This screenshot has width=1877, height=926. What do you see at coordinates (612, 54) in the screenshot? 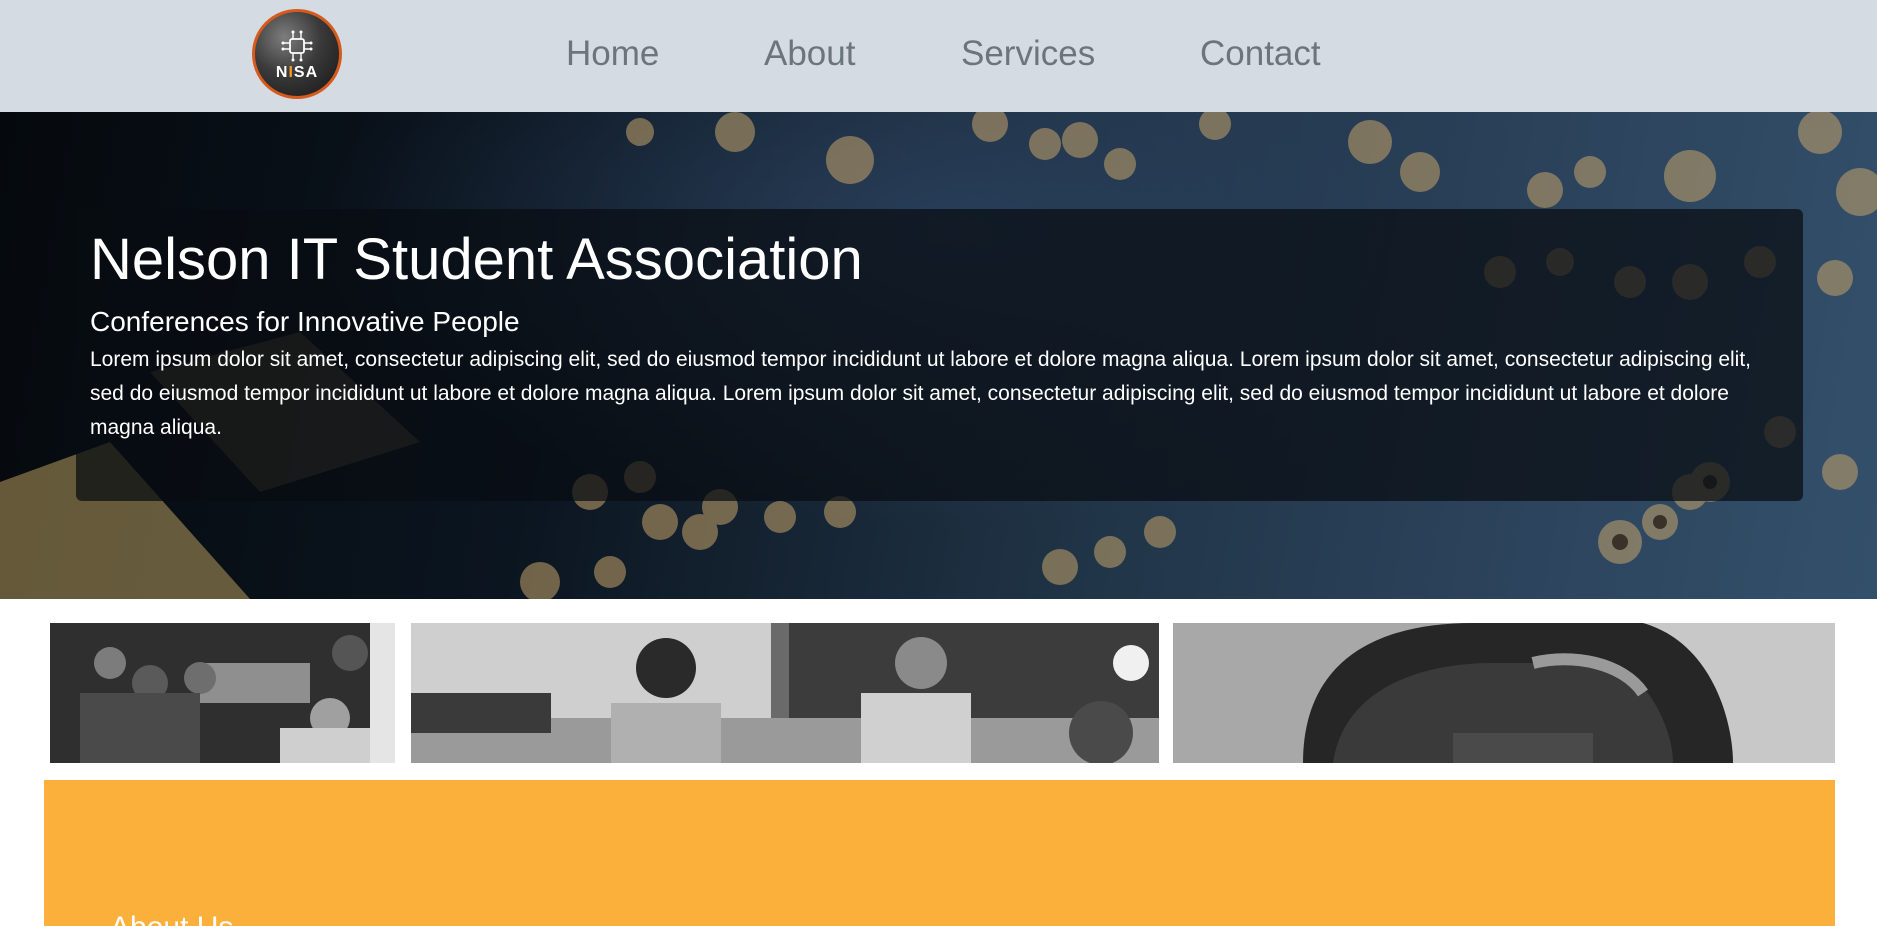
I see `nav-link-home: Home` at bounding box center [612, 54].